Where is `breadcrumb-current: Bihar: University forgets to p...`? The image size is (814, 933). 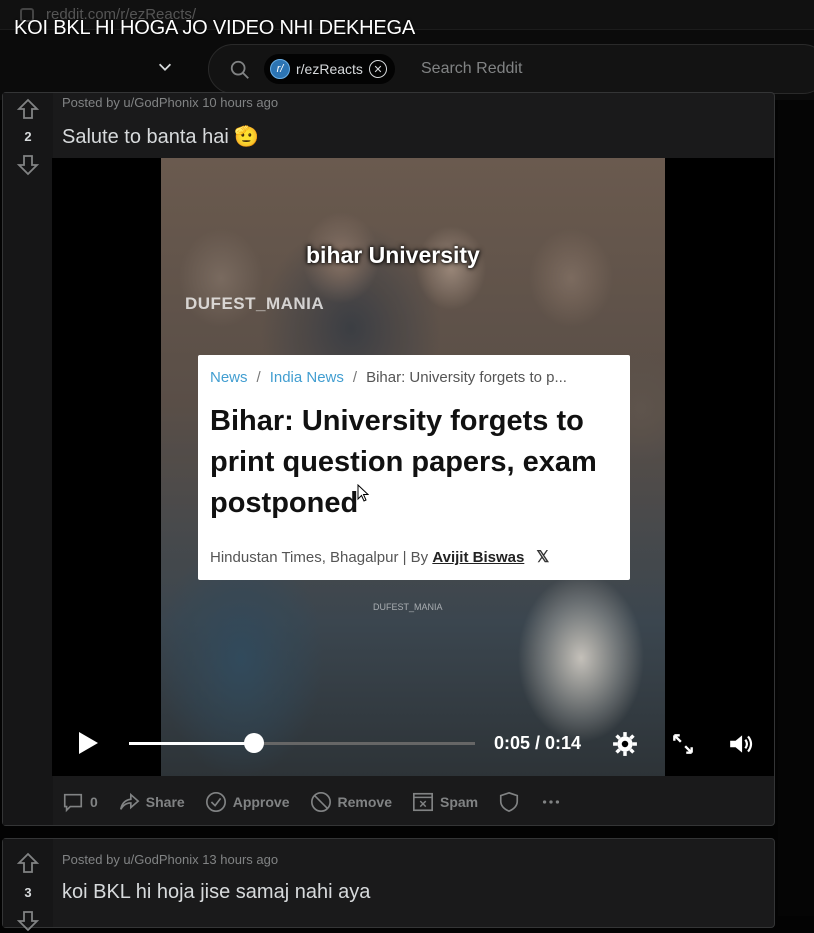
breadcrumb-current: Bihar: University forgets to p... is located at coordinates (466, 377).